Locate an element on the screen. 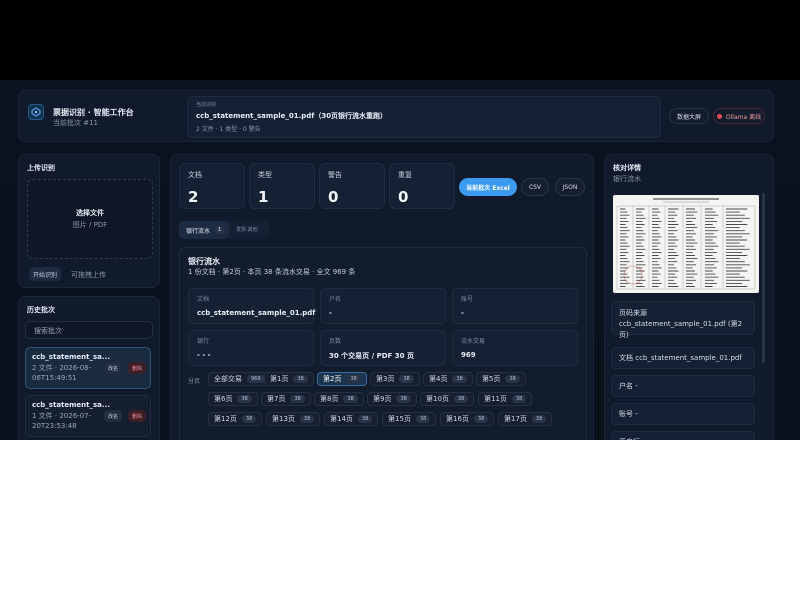 This screenshot has width=800, height=600. page-chip: 第4页 38 is located at coordinates (448, 379).